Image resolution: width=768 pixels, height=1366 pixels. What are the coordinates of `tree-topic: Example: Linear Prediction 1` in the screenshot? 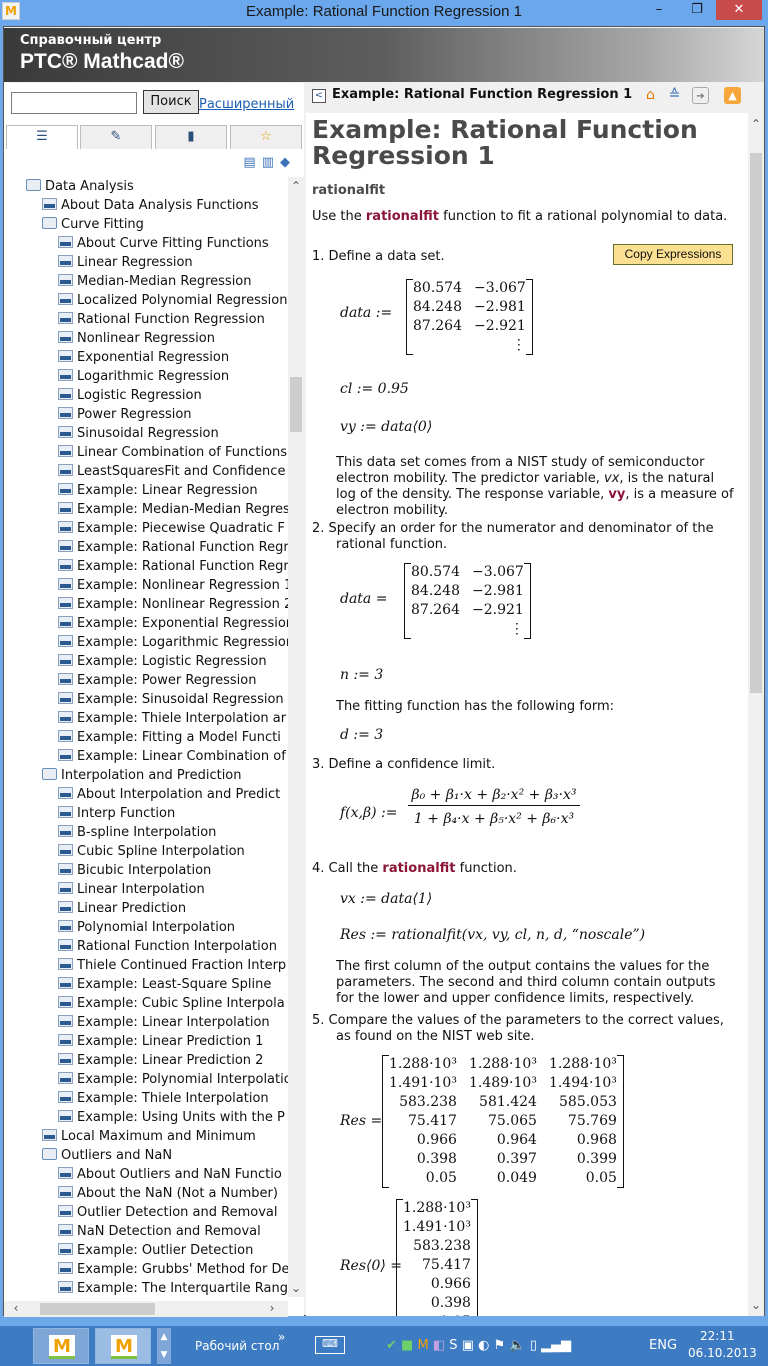 It's located at (160, 1041).